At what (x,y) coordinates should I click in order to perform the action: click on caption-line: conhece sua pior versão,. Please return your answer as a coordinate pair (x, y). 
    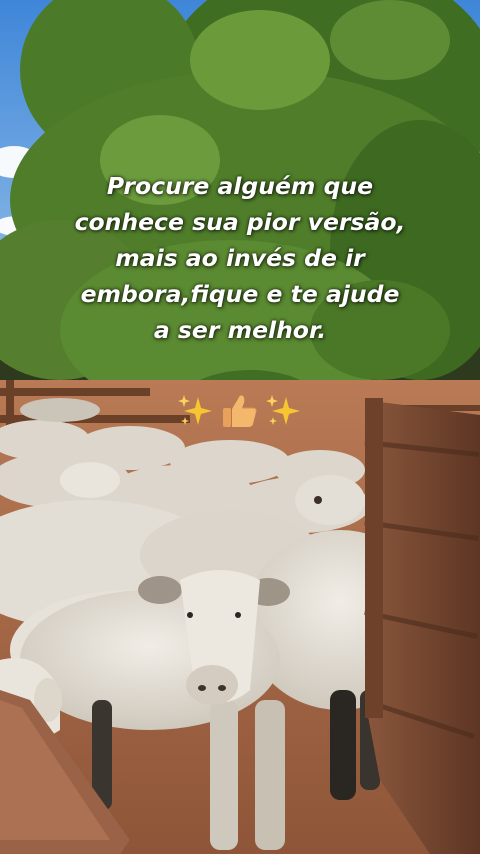
    Looking at the image, I should click on (240, 222).